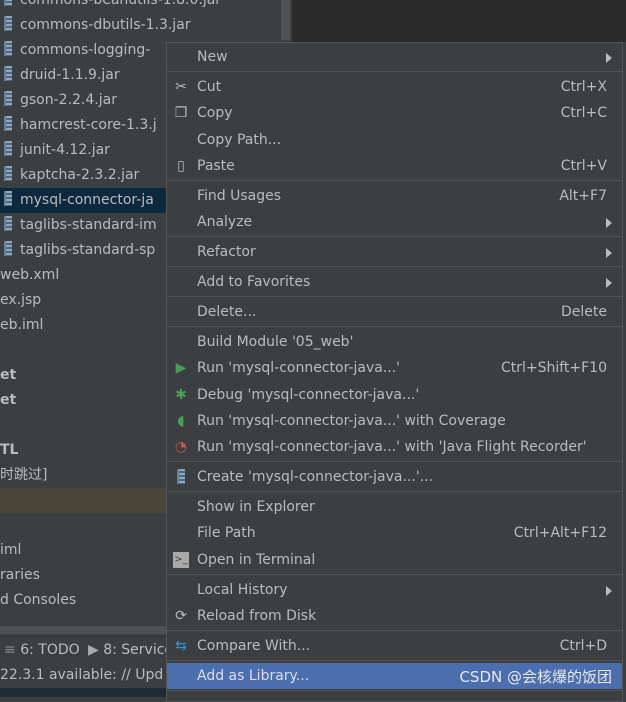  I want to click on menu-item-local-history: Local History, so click(394, 590).